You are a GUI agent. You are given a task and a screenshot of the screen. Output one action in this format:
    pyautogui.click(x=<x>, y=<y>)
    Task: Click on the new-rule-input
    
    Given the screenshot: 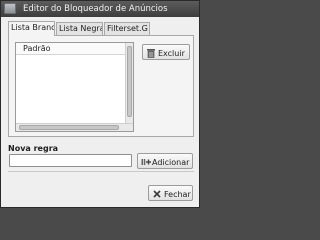 What is the action you would take?
    pyautogui.click(x=70, y=160)
    